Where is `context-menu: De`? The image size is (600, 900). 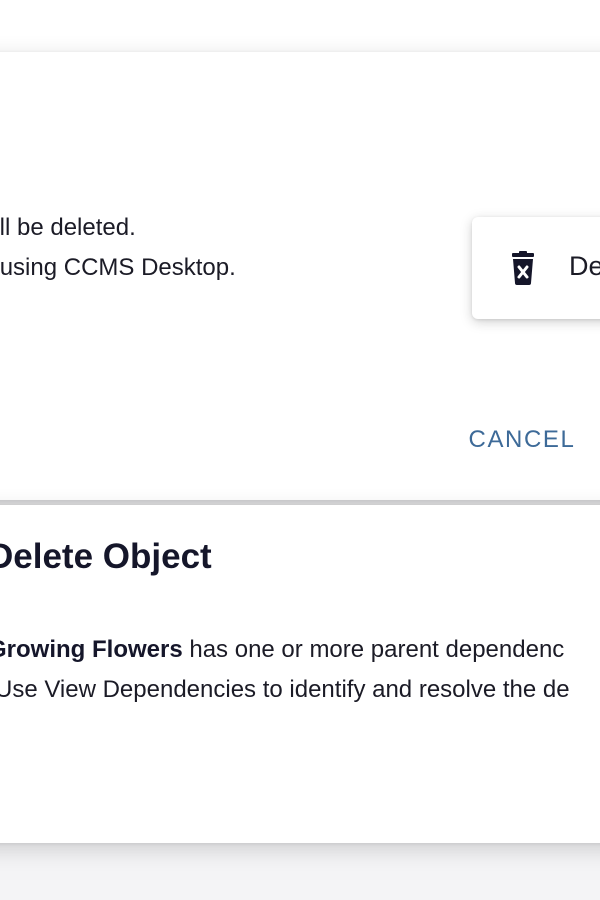
context-menu: De is located at coordinates (536, 268).